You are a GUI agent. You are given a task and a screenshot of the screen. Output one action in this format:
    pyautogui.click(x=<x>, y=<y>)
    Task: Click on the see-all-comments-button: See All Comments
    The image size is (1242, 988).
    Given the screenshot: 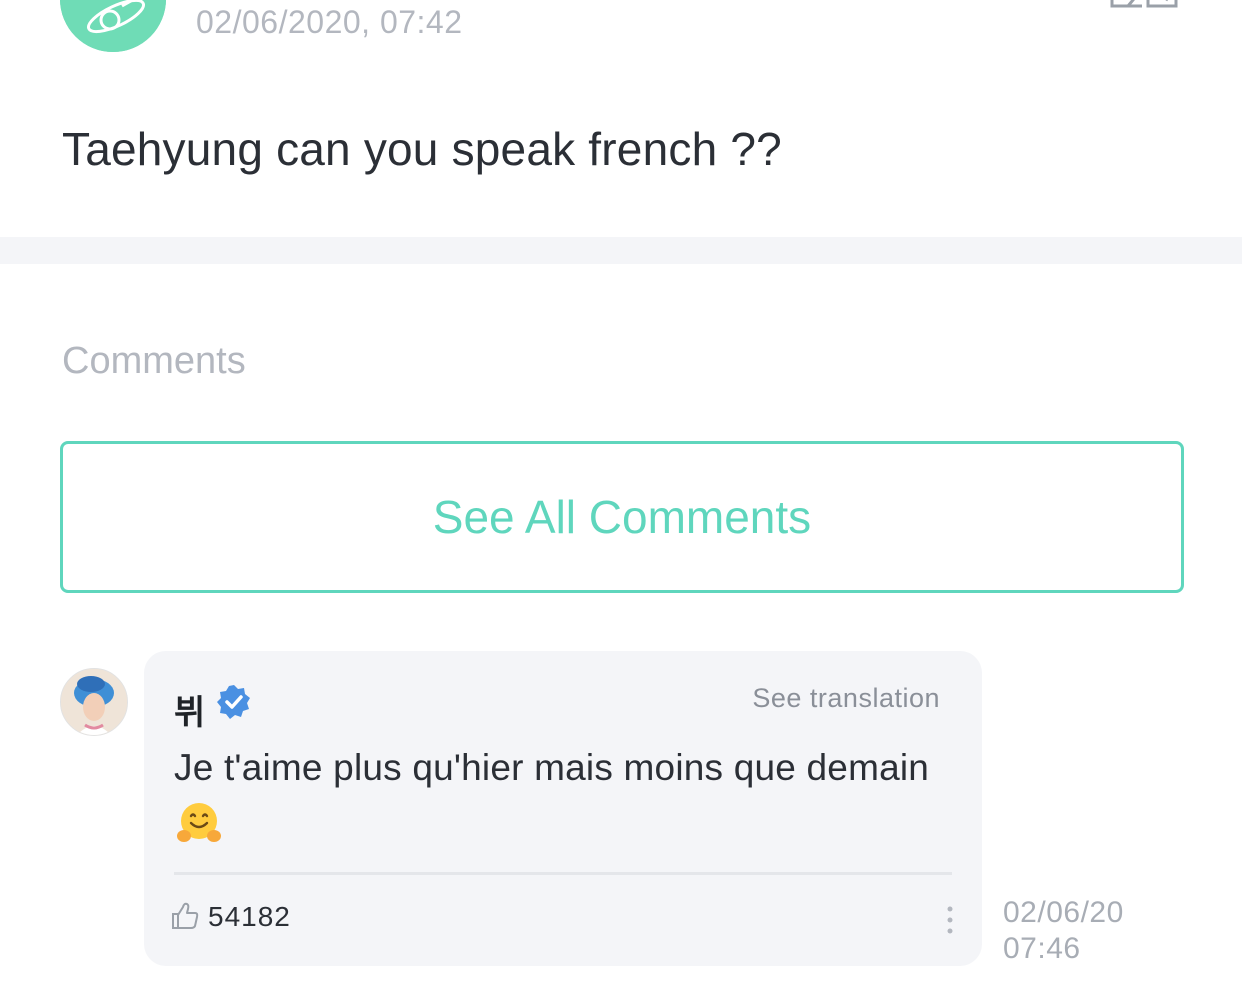 What is the action you would take?
    pyautogui.click(x=622, y=517)
    